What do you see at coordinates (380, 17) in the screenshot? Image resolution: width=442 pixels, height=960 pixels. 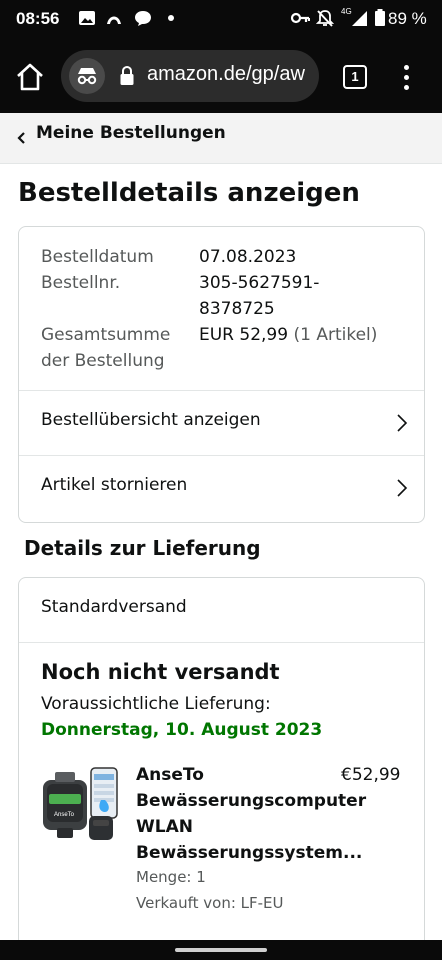 I see `battery-icon` at bounding box center [380, 17].